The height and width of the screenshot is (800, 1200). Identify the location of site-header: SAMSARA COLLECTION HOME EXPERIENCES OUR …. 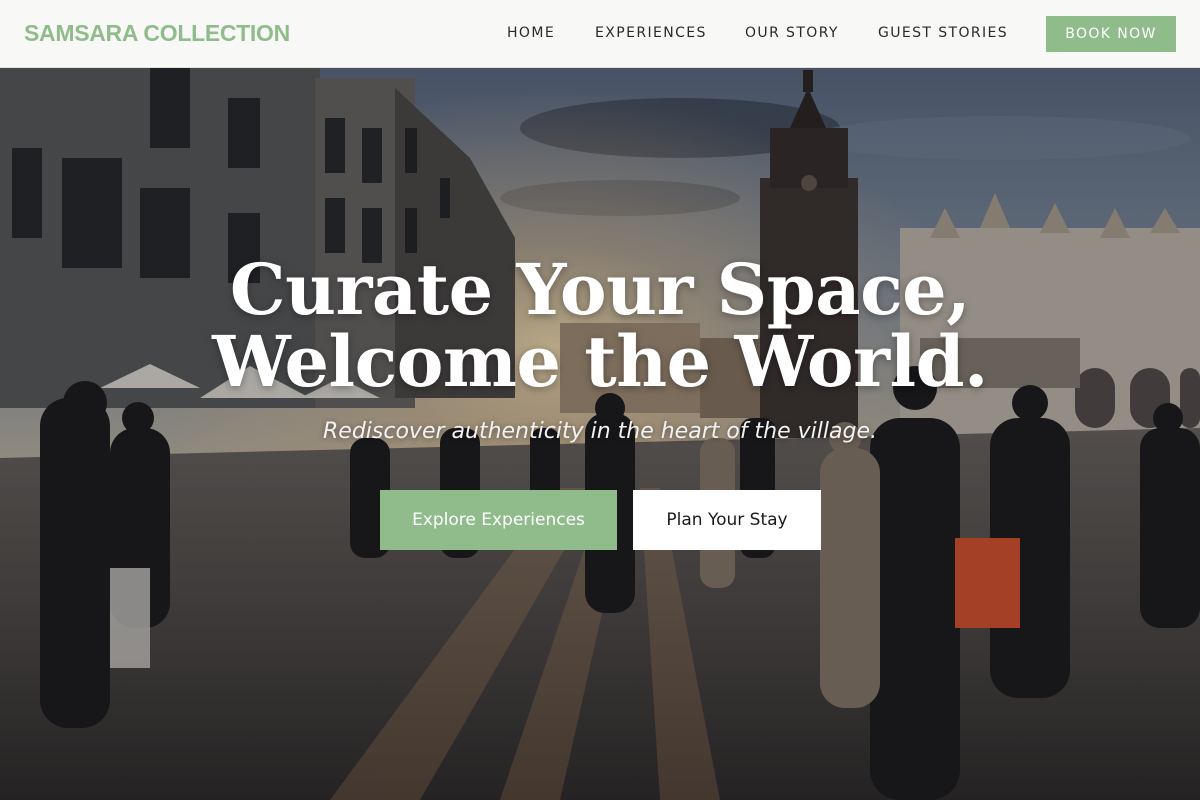
(600, 34).